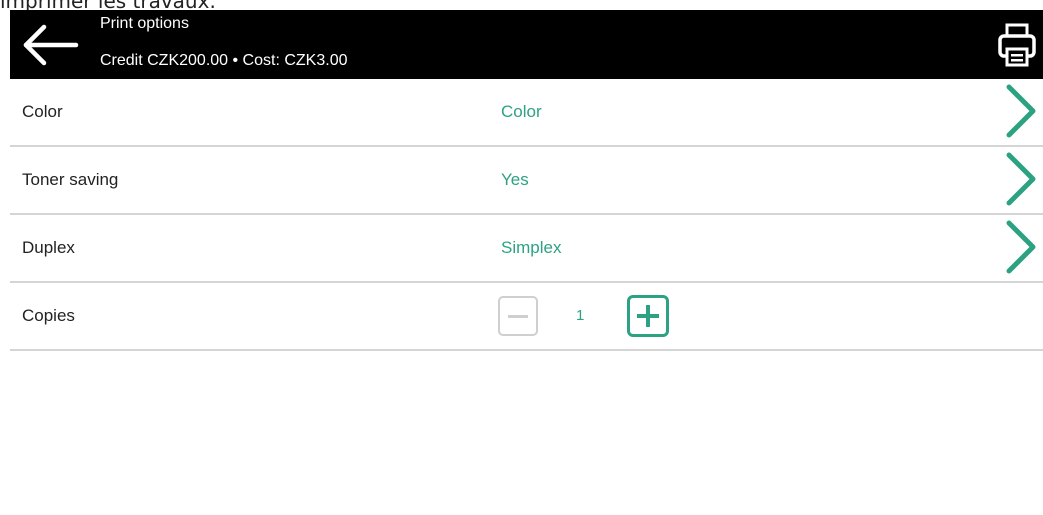  What do you see at coordinates (42, 111) in the screenshot?
I see `option-label: Color` at bounding box center [42, 111].